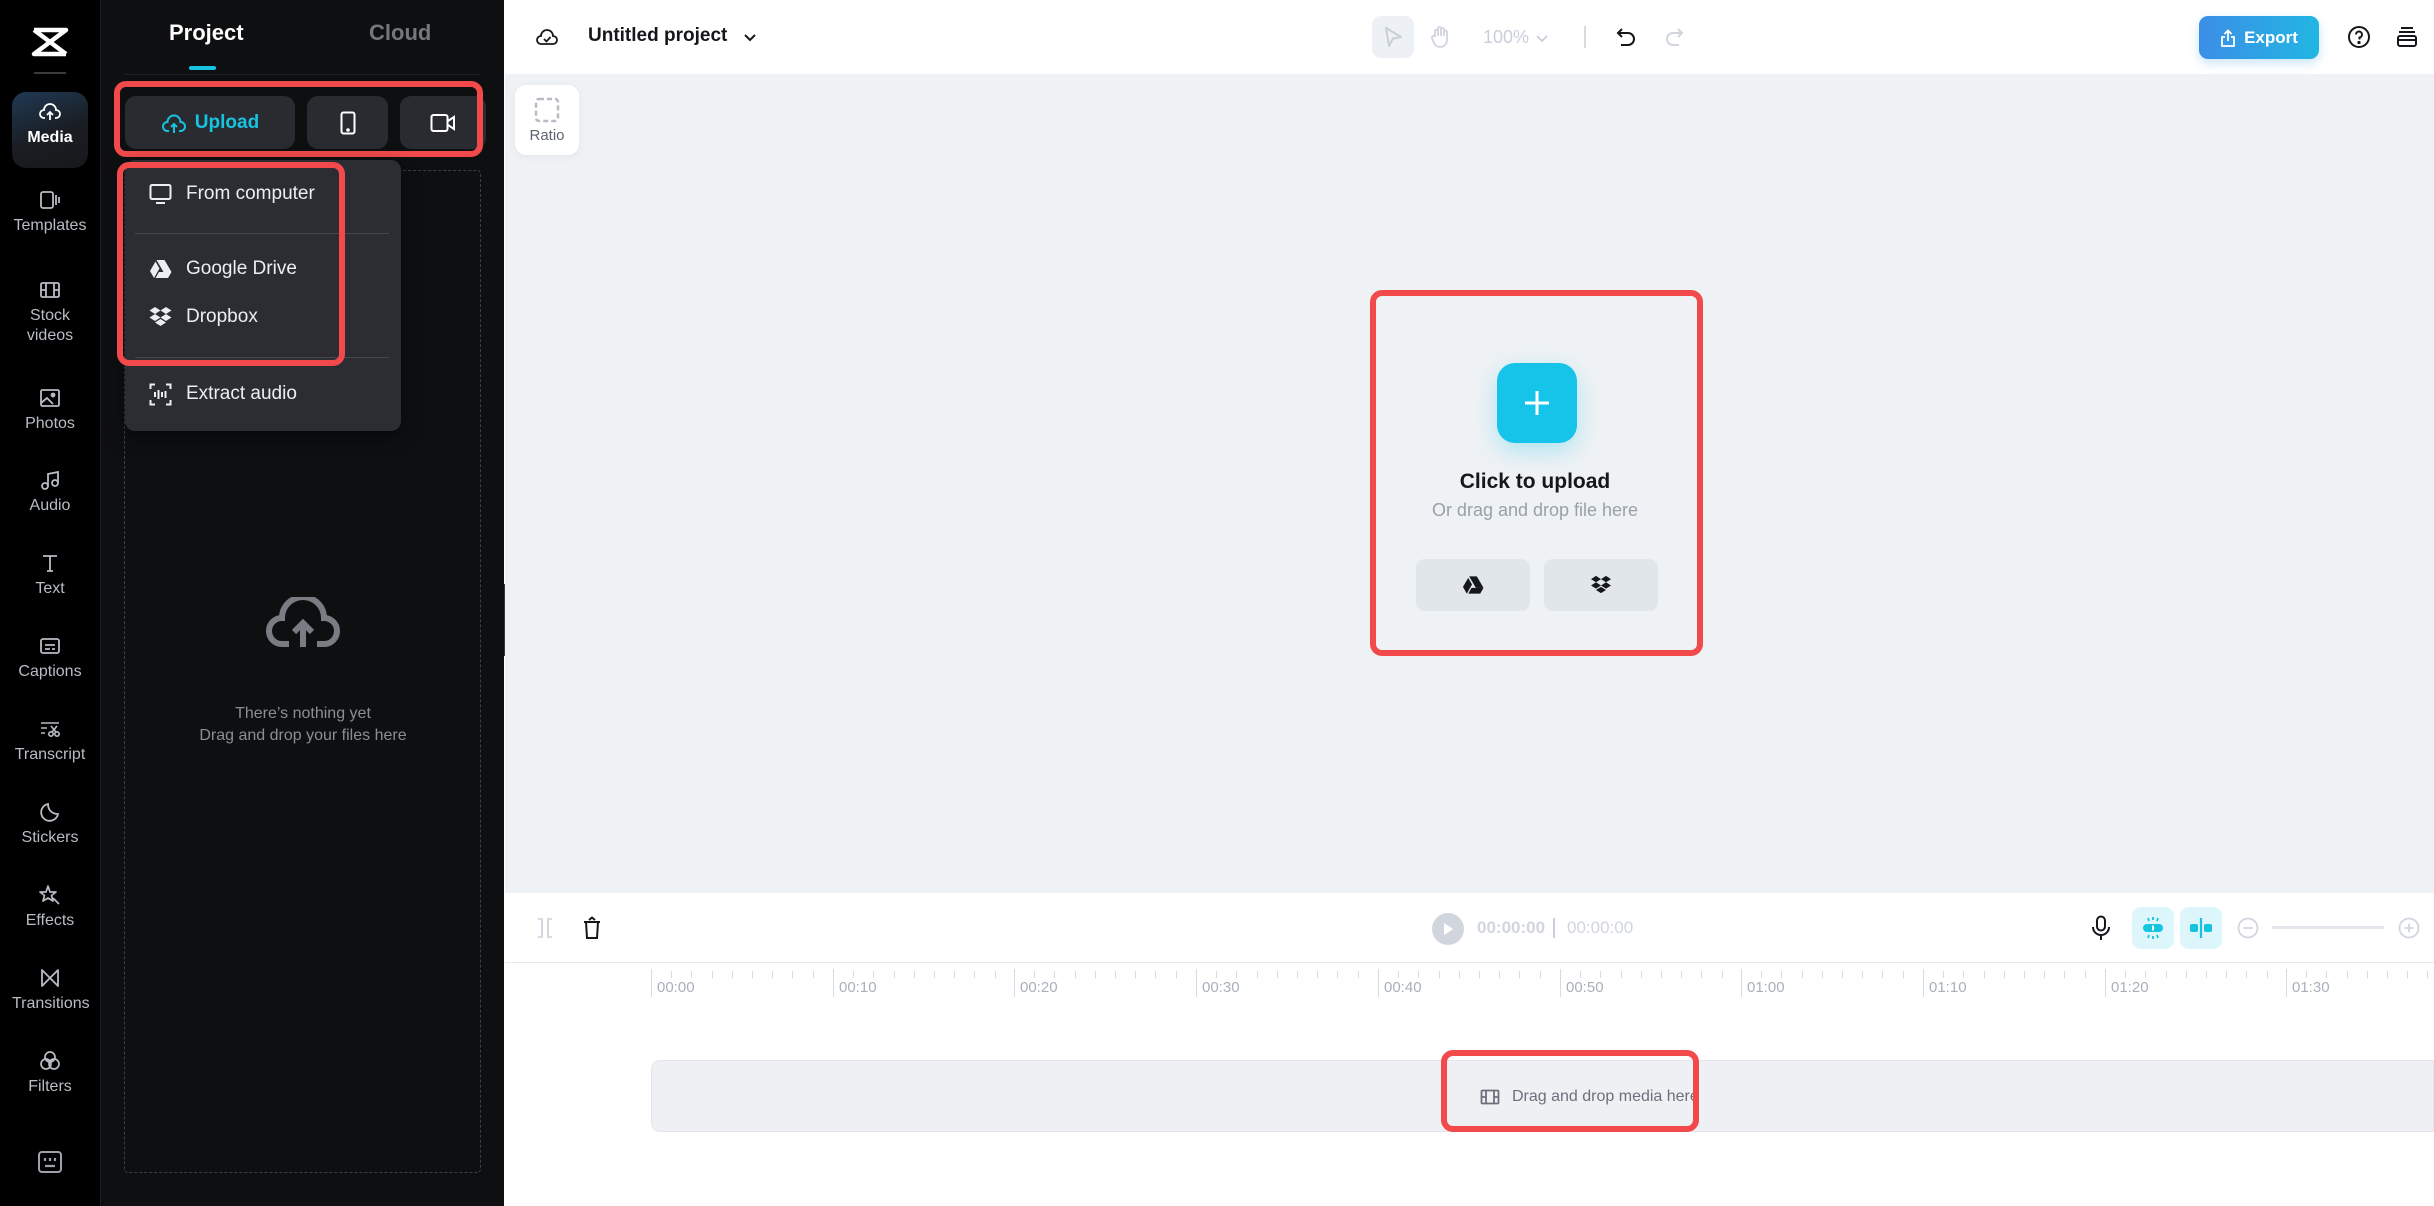 The image size is (2434, 1206). What do you see at coordinates (750, 37) in the screenshot?
I see `chevron-down-icon` at bounding box center [750, 37].